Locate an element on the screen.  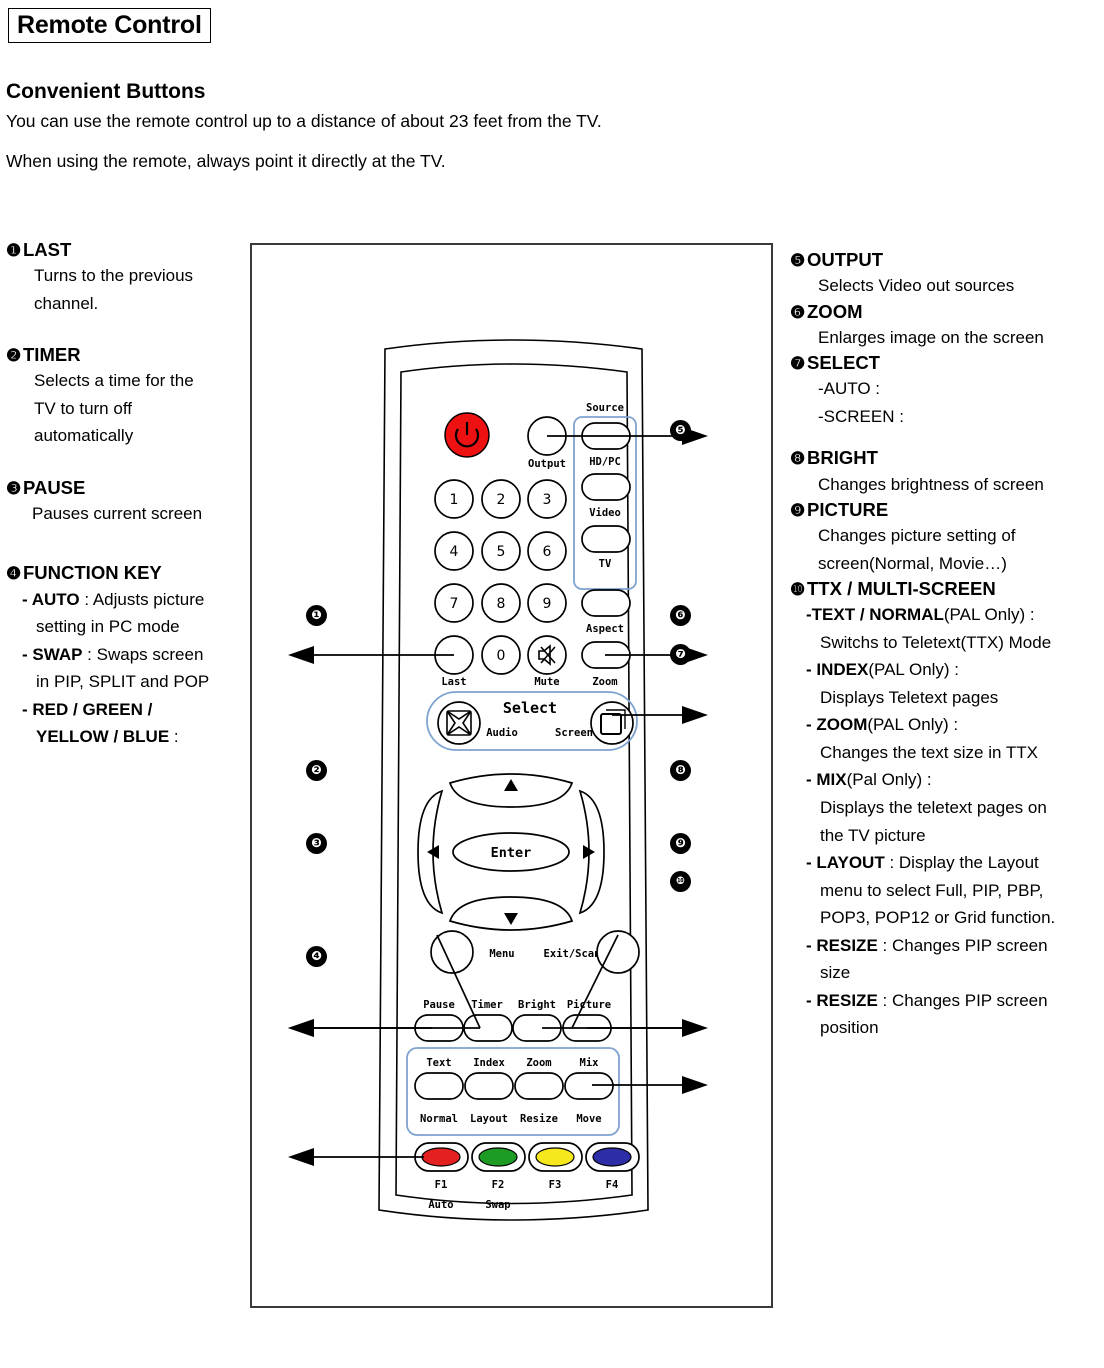
entry-zoom: ❻ZOOM Enlarges image on the screen is located at coordinates (945, 326).